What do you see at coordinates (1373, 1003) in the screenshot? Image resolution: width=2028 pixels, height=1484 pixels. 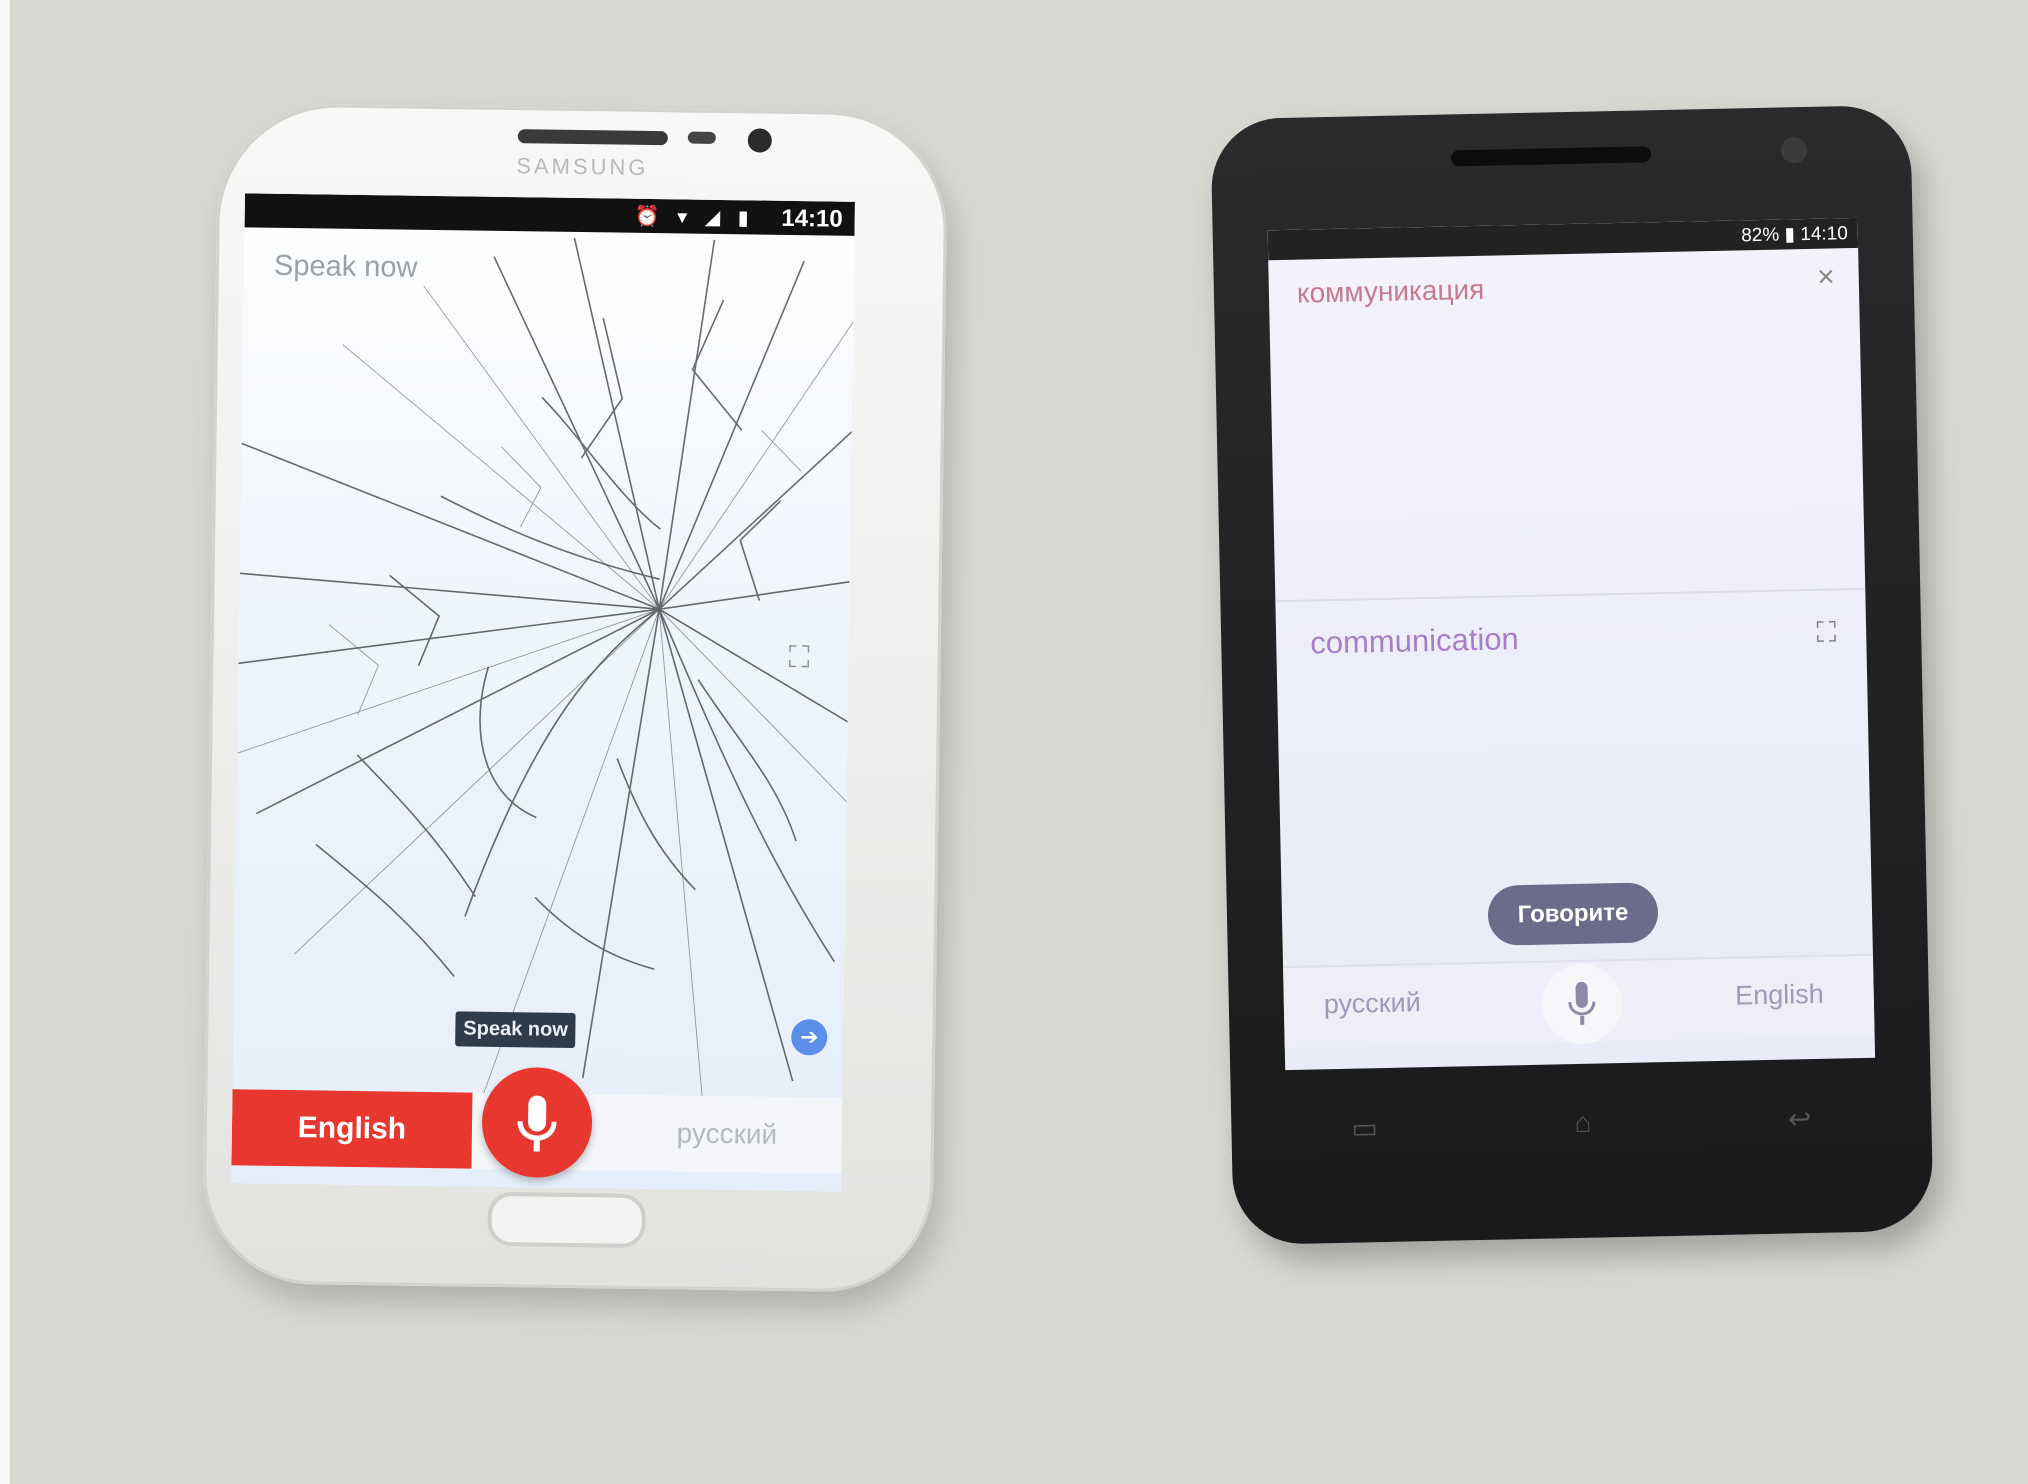 I see `source-language-button: русский` at bounding box center [1373, 1003].